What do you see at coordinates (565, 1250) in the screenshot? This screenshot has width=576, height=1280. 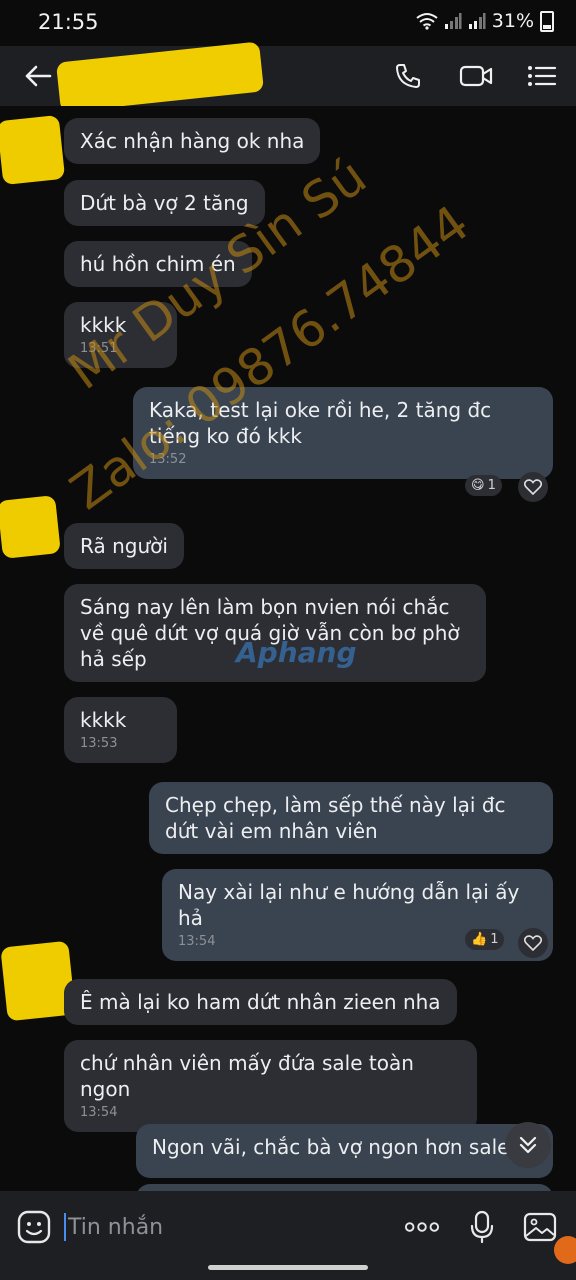 I see `floating-badge-icon` at bounding box center [565, 1250].